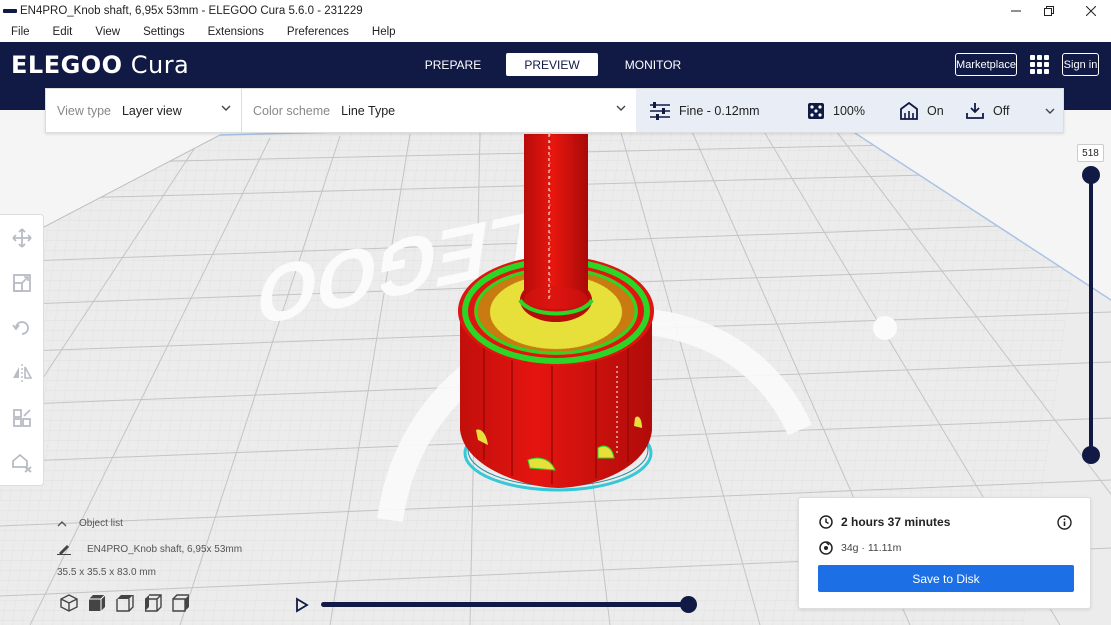 Image resolution: width=1111 pixels, height=625 pixels. I want to click on minimize-icon, so click(1016, 11).